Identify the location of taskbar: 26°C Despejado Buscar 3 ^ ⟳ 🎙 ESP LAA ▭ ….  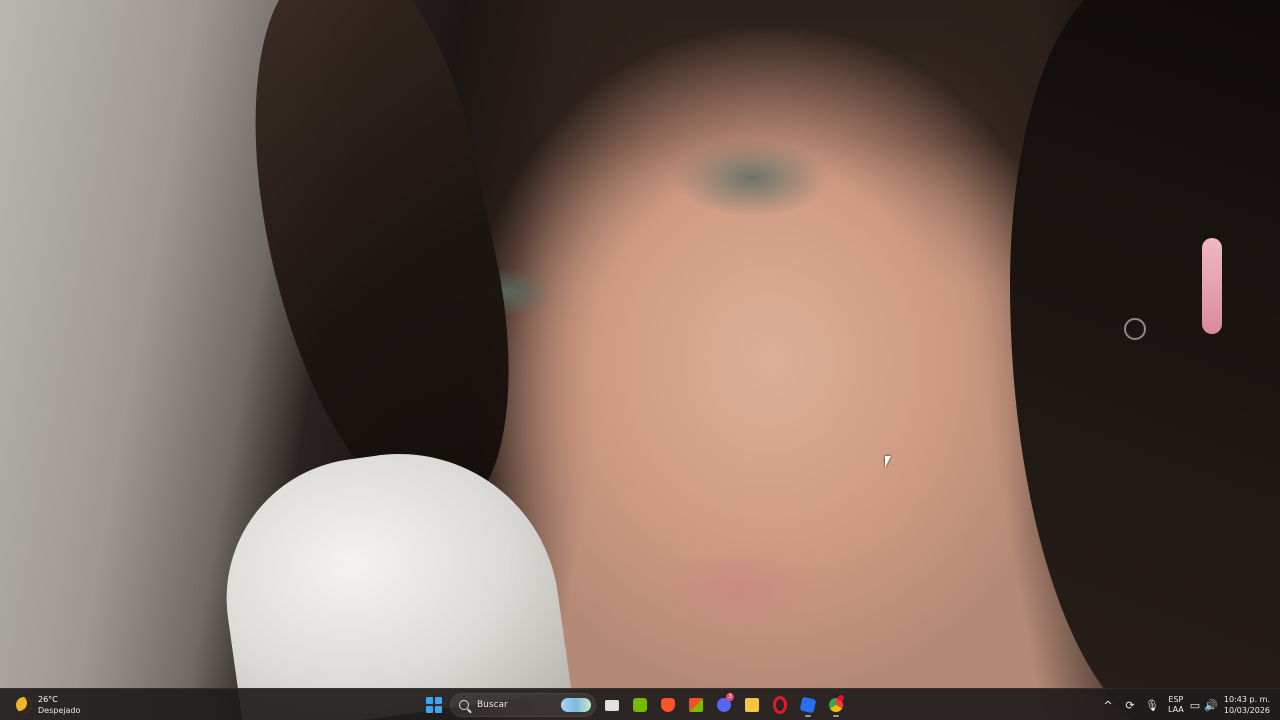
(640, 704).